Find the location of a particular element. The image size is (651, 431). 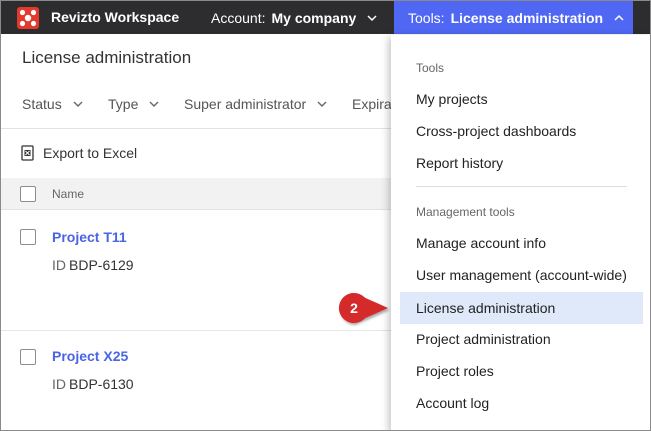

project-id: ID BDP-6129 is located at coordinates (93, 265).